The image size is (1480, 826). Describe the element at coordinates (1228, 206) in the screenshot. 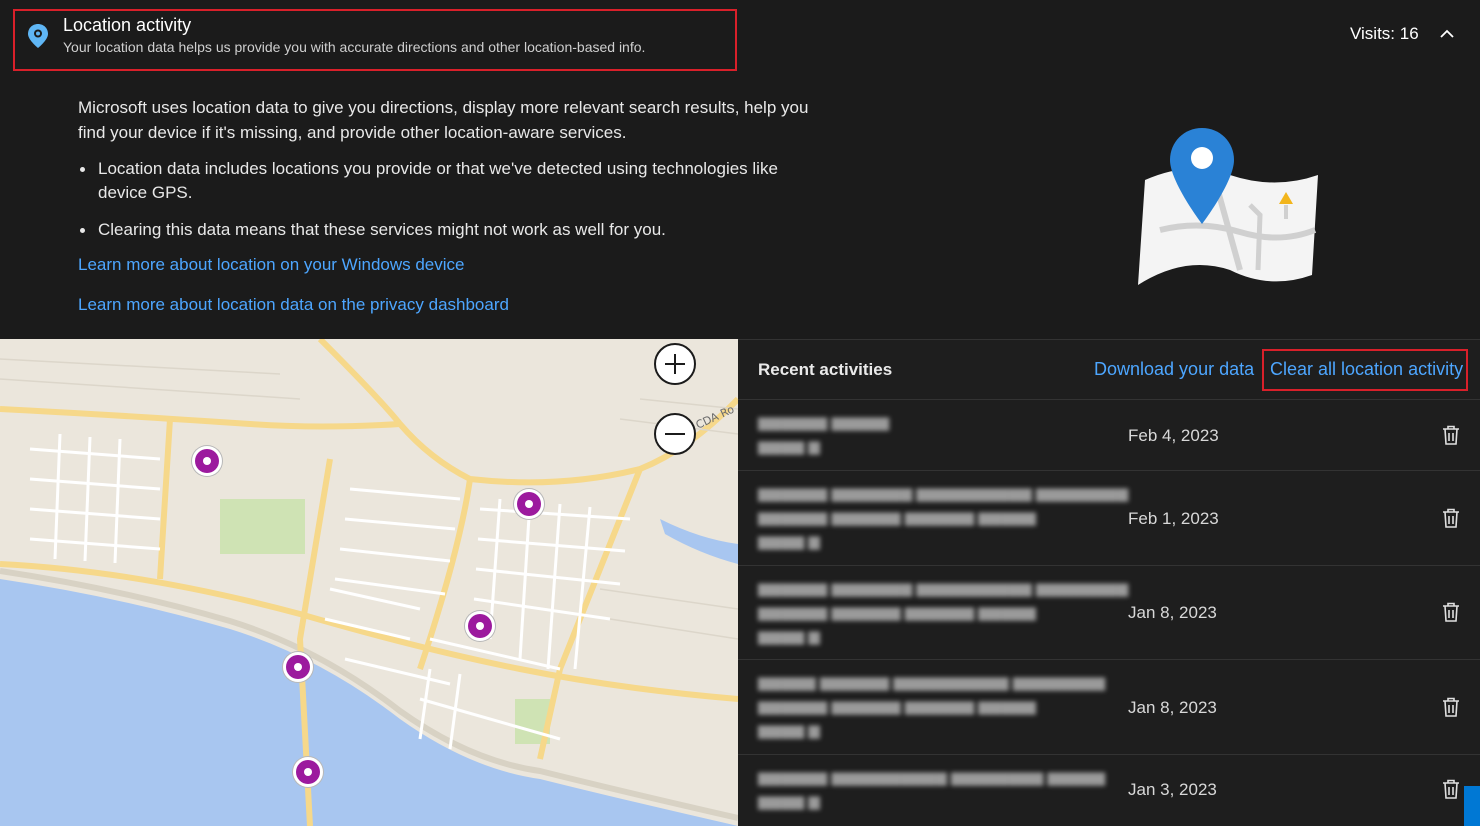

I see `map-illustration-icon` at that location.